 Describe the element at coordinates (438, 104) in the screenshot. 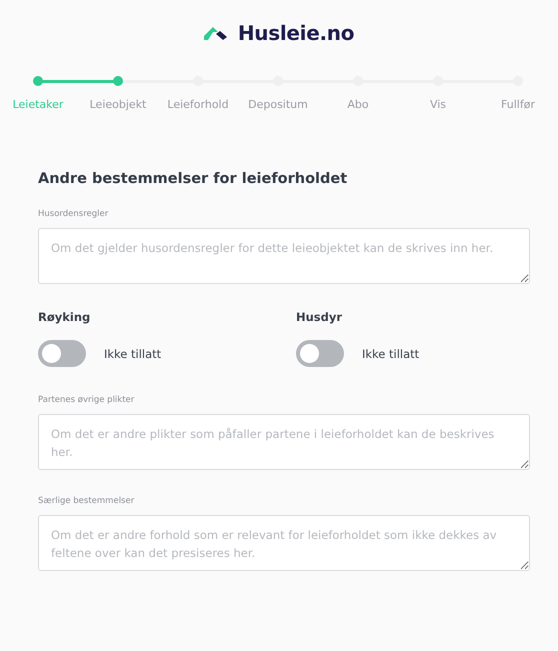

I see `step-tab: Vis` at that location.